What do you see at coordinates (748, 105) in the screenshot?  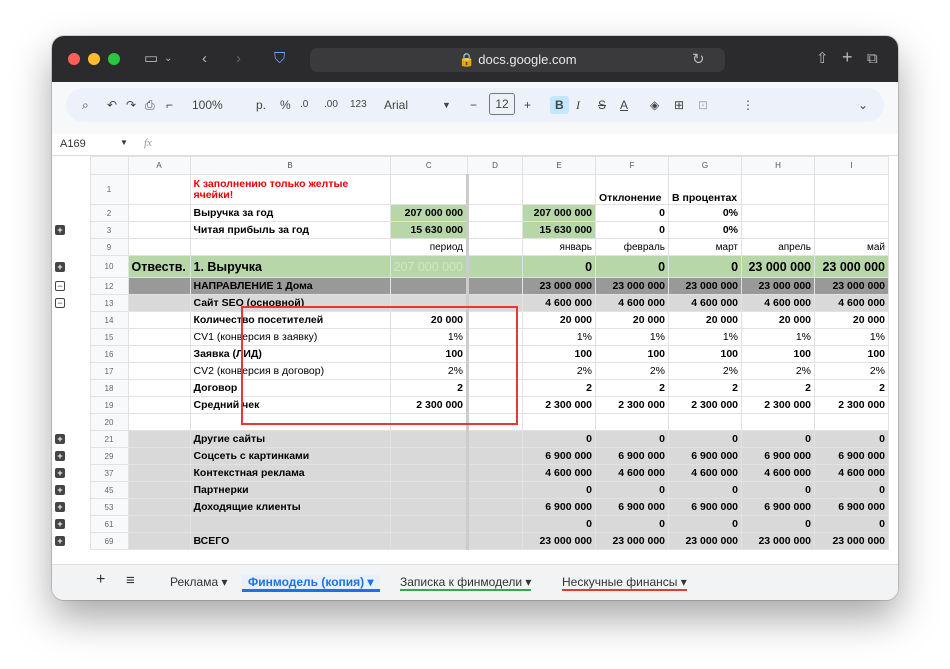 I see `more-options-icon: ⋮` at bounding box center [748, 105].